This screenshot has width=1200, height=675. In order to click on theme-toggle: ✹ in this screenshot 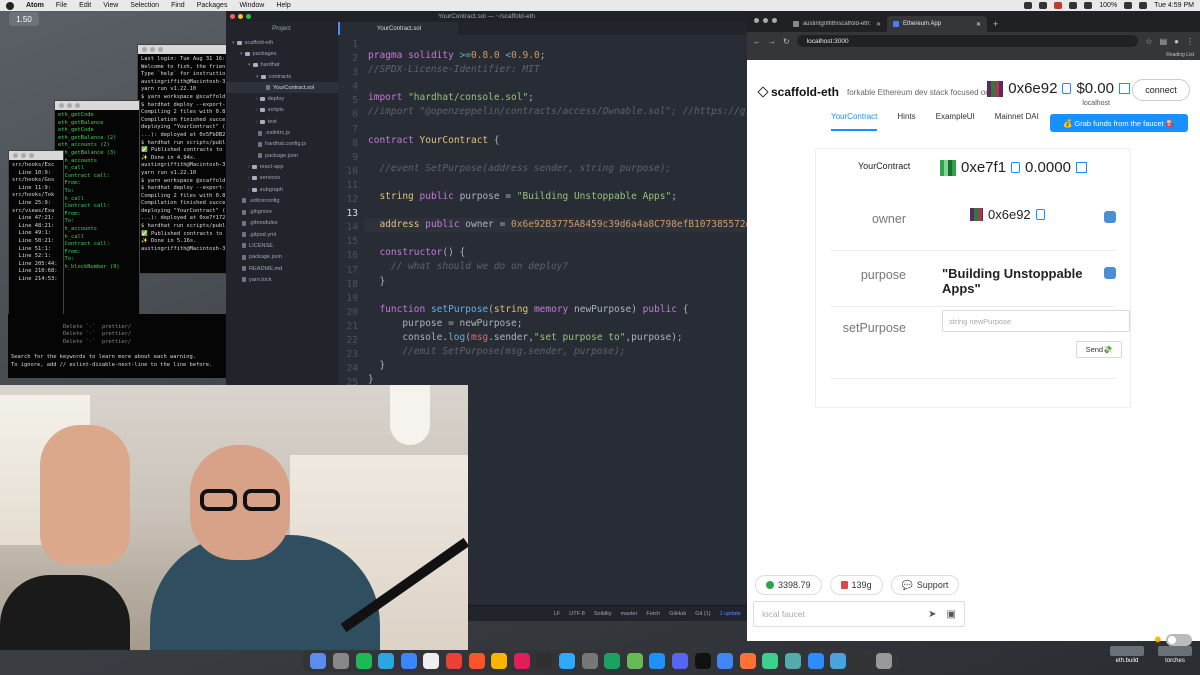, I will do `click(1173, 640)`.